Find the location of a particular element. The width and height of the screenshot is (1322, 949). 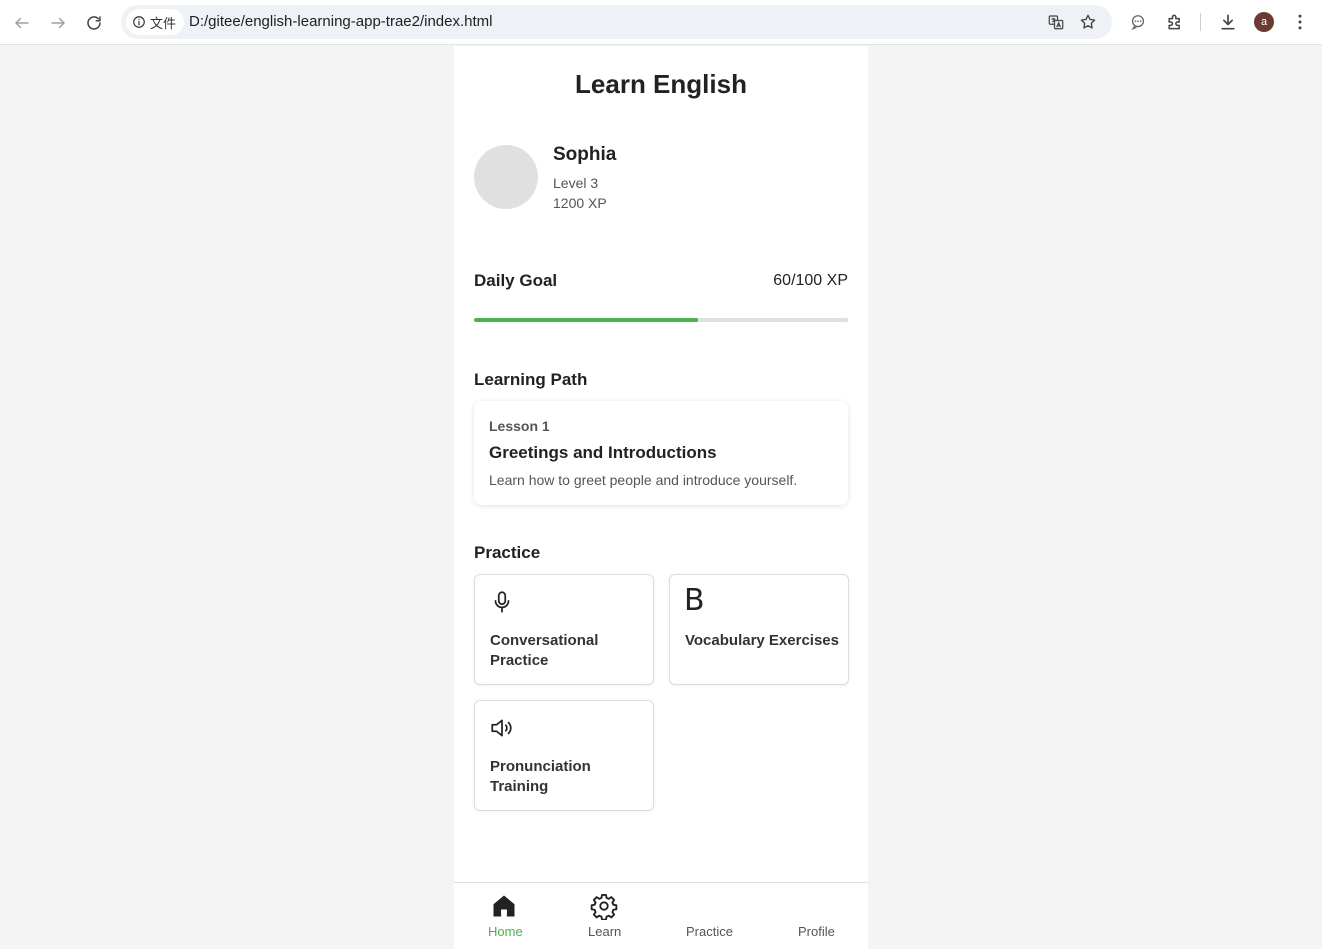

site-chip-label: 文件 is located at coordinates (163, 23).